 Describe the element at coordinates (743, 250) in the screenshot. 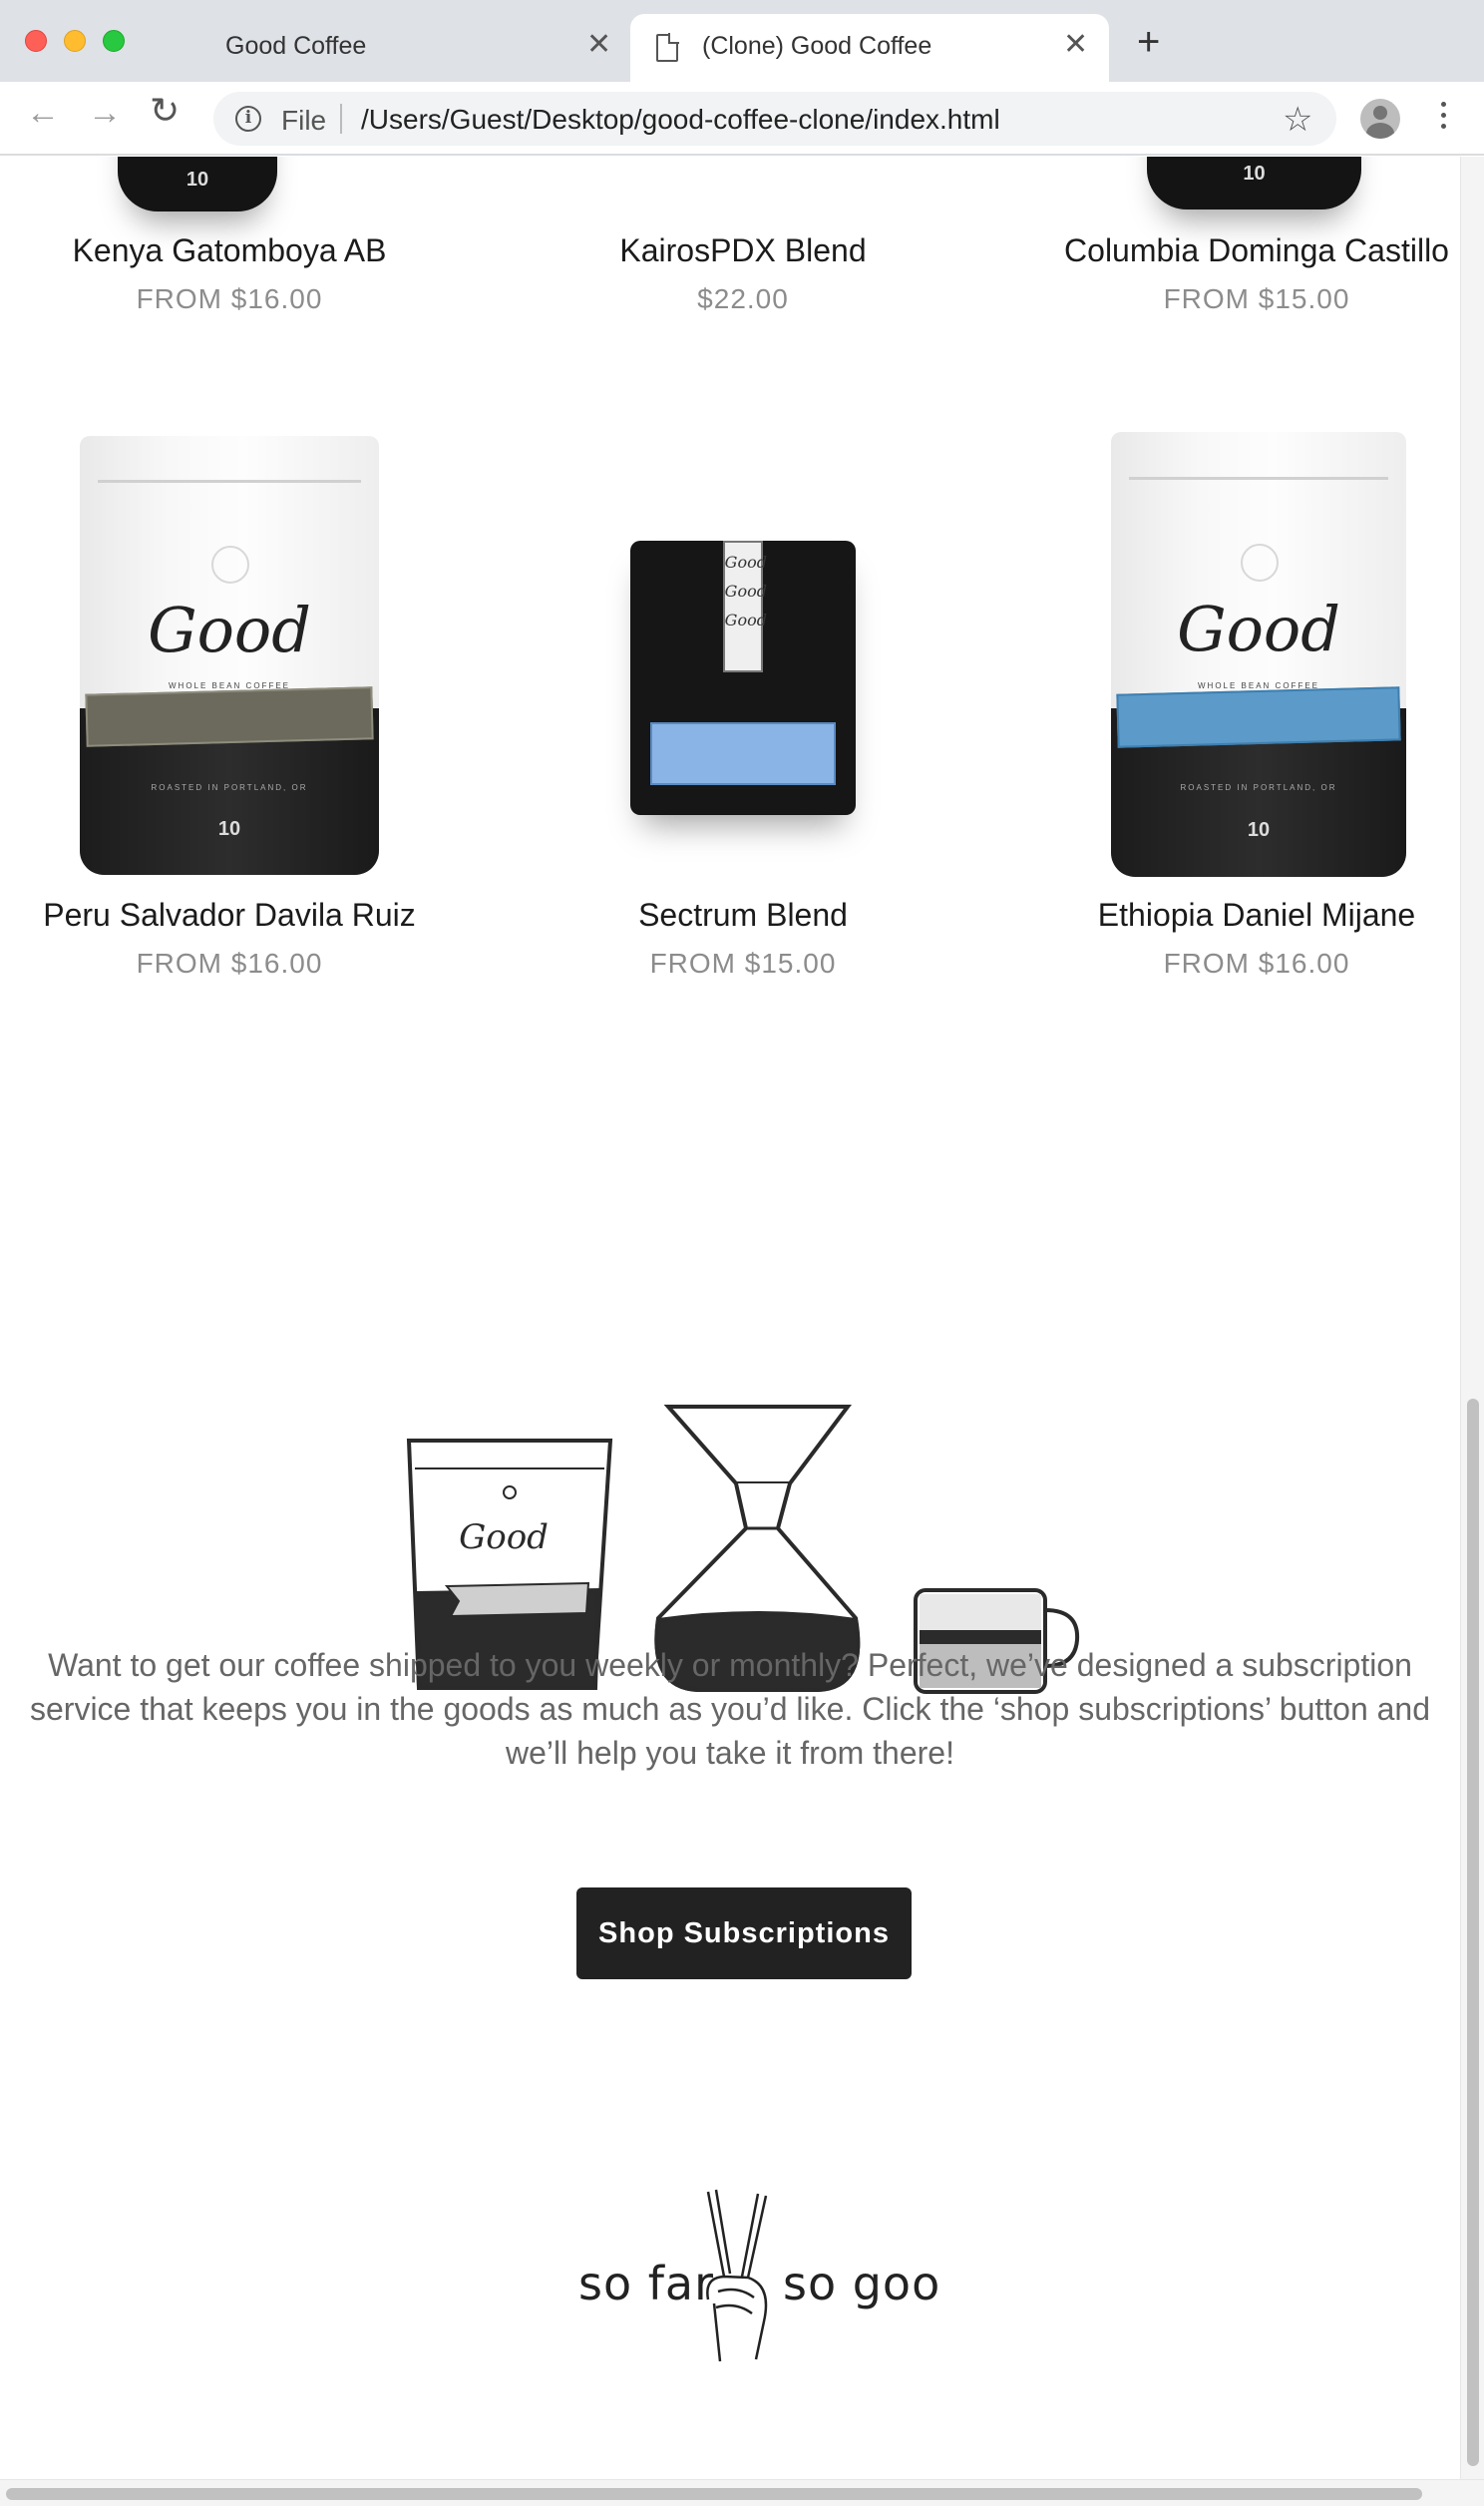

I see `product-name: KairosPDX Blend` at that location.